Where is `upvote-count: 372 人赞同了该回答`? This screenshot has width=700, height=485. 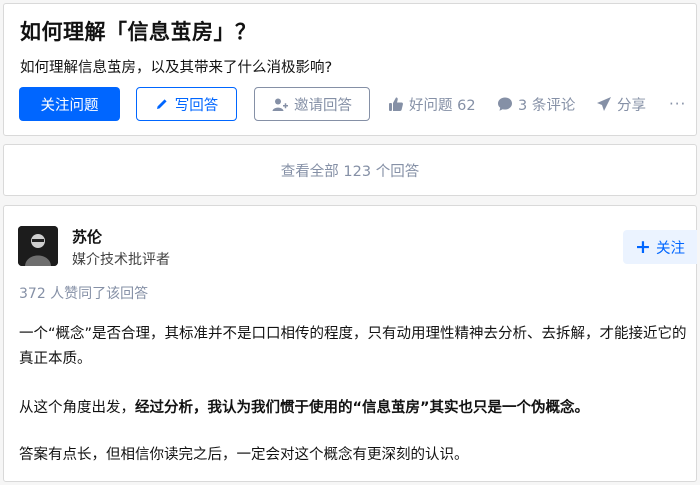
upvote-count: 372 人赞同了该回答 is located at coordinates (84, 294).